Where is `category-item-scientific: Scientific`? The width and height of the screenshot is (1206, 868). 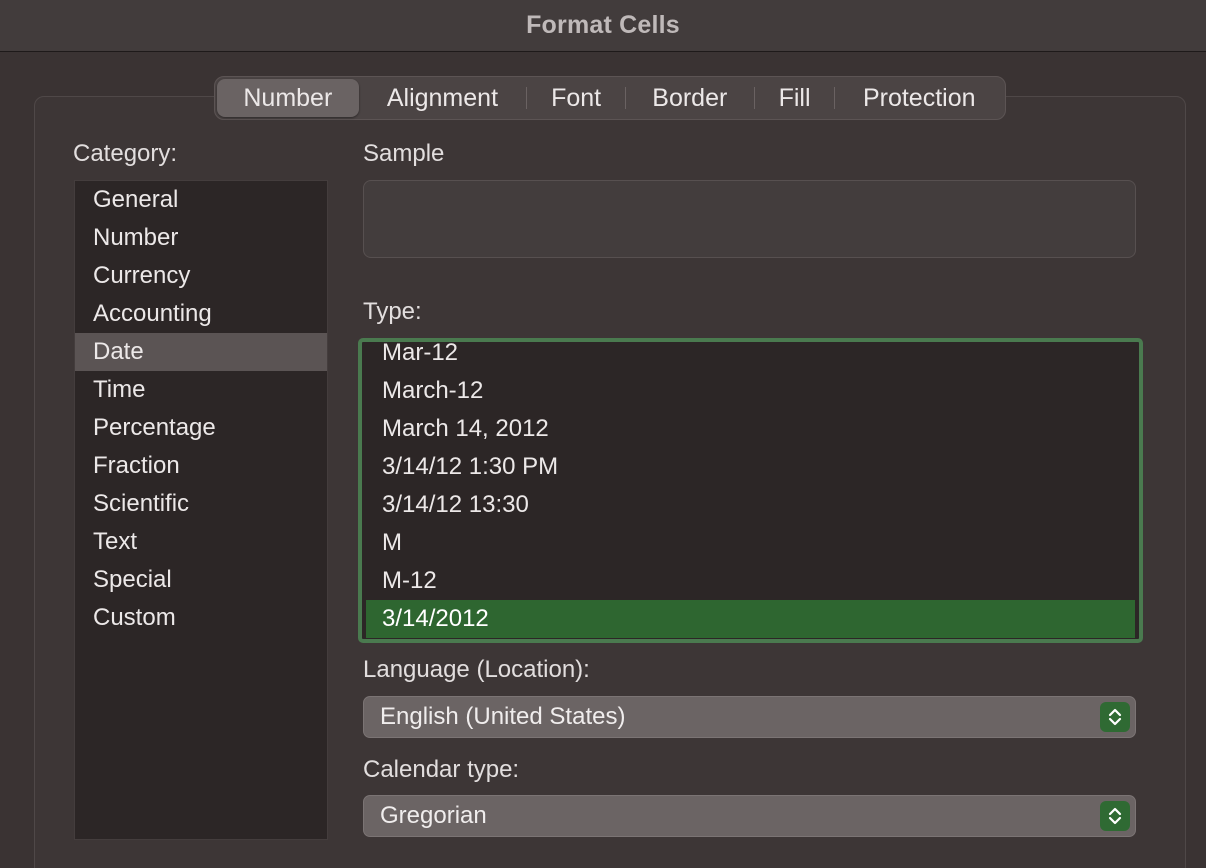
category-item-scientific: Scientific is located at coordinates (201, 504).